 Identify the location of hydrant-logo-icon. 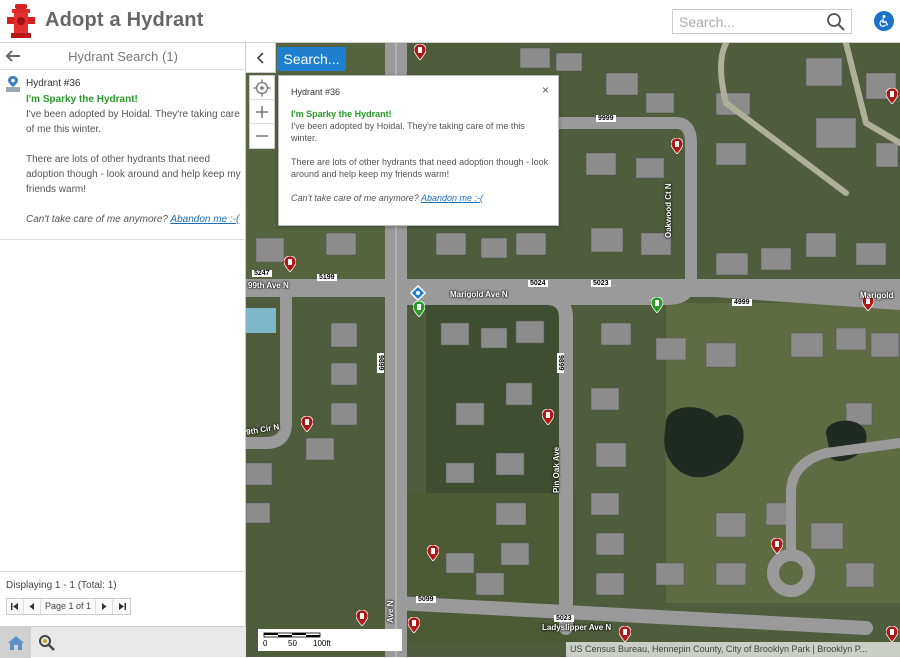
(21, 21).